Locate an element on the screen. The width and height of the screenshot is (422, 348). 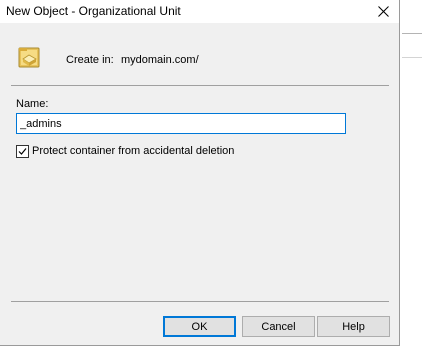
close-icon is located at coordinates (383, 11).